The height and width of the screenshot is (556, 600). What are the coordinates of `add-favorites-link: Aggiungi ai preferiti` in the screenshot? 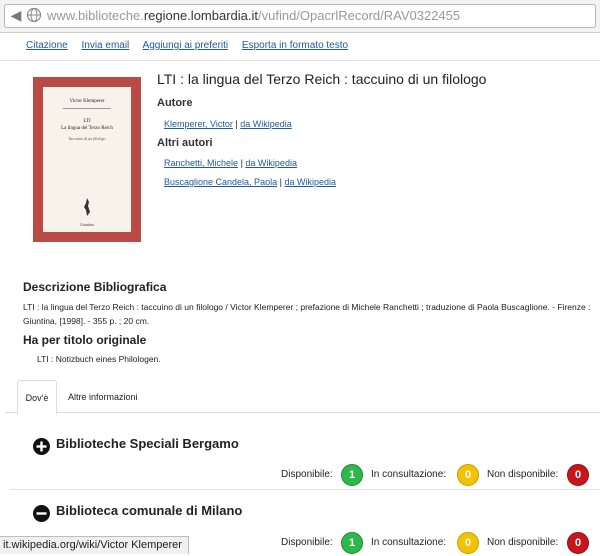 It's located at (186, 45).